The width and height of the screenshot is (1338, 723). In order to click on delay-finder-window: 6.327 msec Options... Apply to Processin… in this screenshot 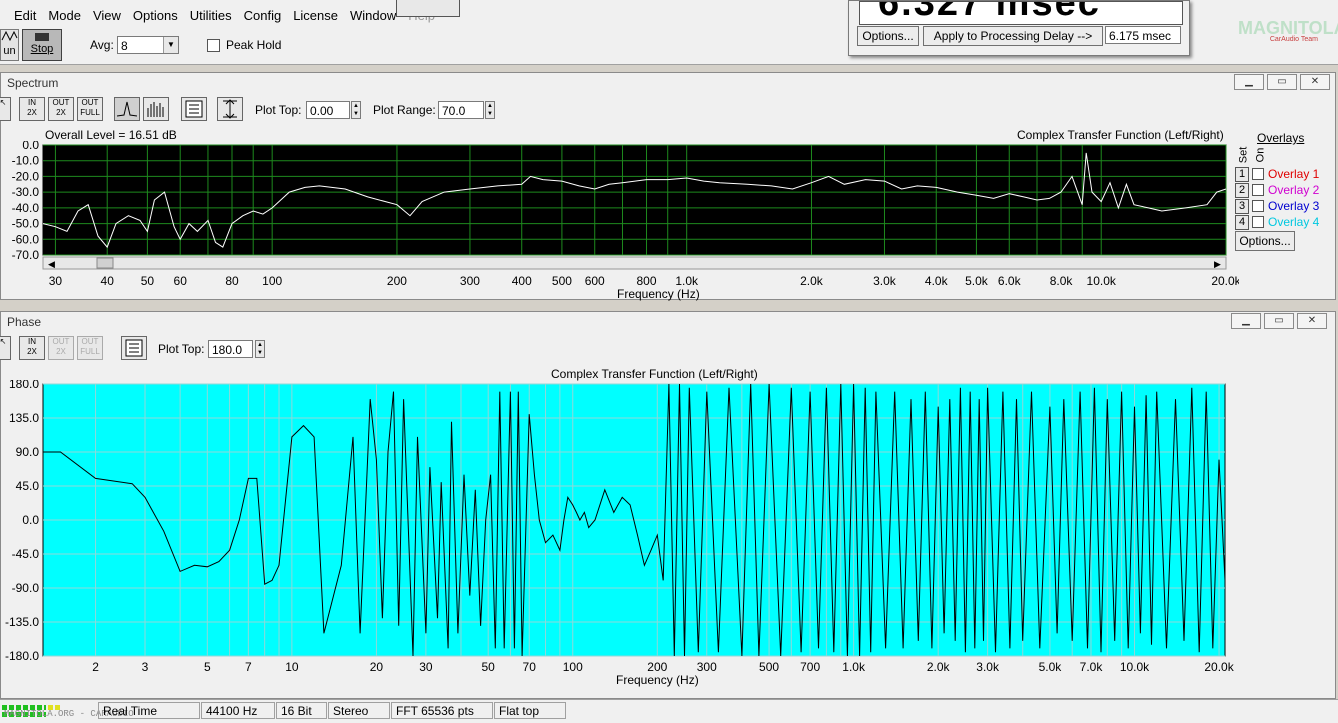, I will do `click(1019, 28)`.